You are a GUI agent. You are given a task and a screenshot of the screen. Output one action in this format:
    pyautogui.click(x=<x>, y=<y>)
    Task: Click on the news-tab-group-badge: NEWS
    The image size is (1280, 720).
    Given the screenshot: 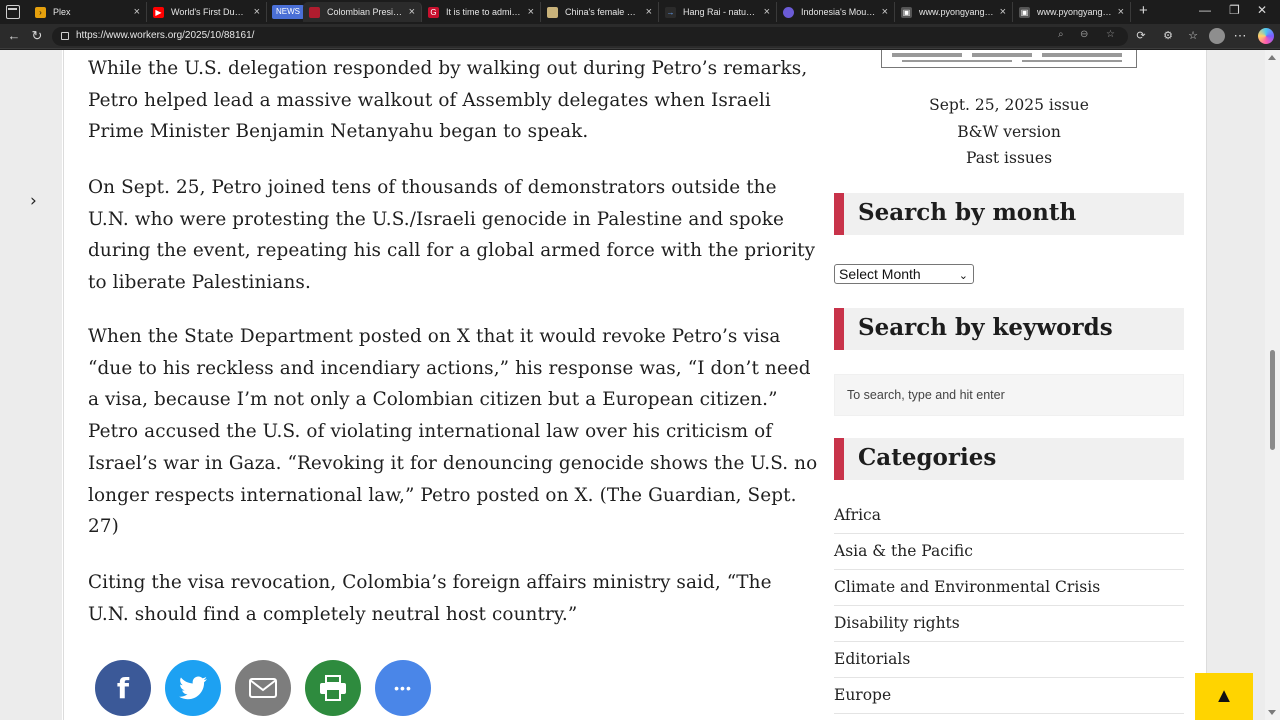 What is the action you would take?
    pyautogui.click(x=288, y=12)
    